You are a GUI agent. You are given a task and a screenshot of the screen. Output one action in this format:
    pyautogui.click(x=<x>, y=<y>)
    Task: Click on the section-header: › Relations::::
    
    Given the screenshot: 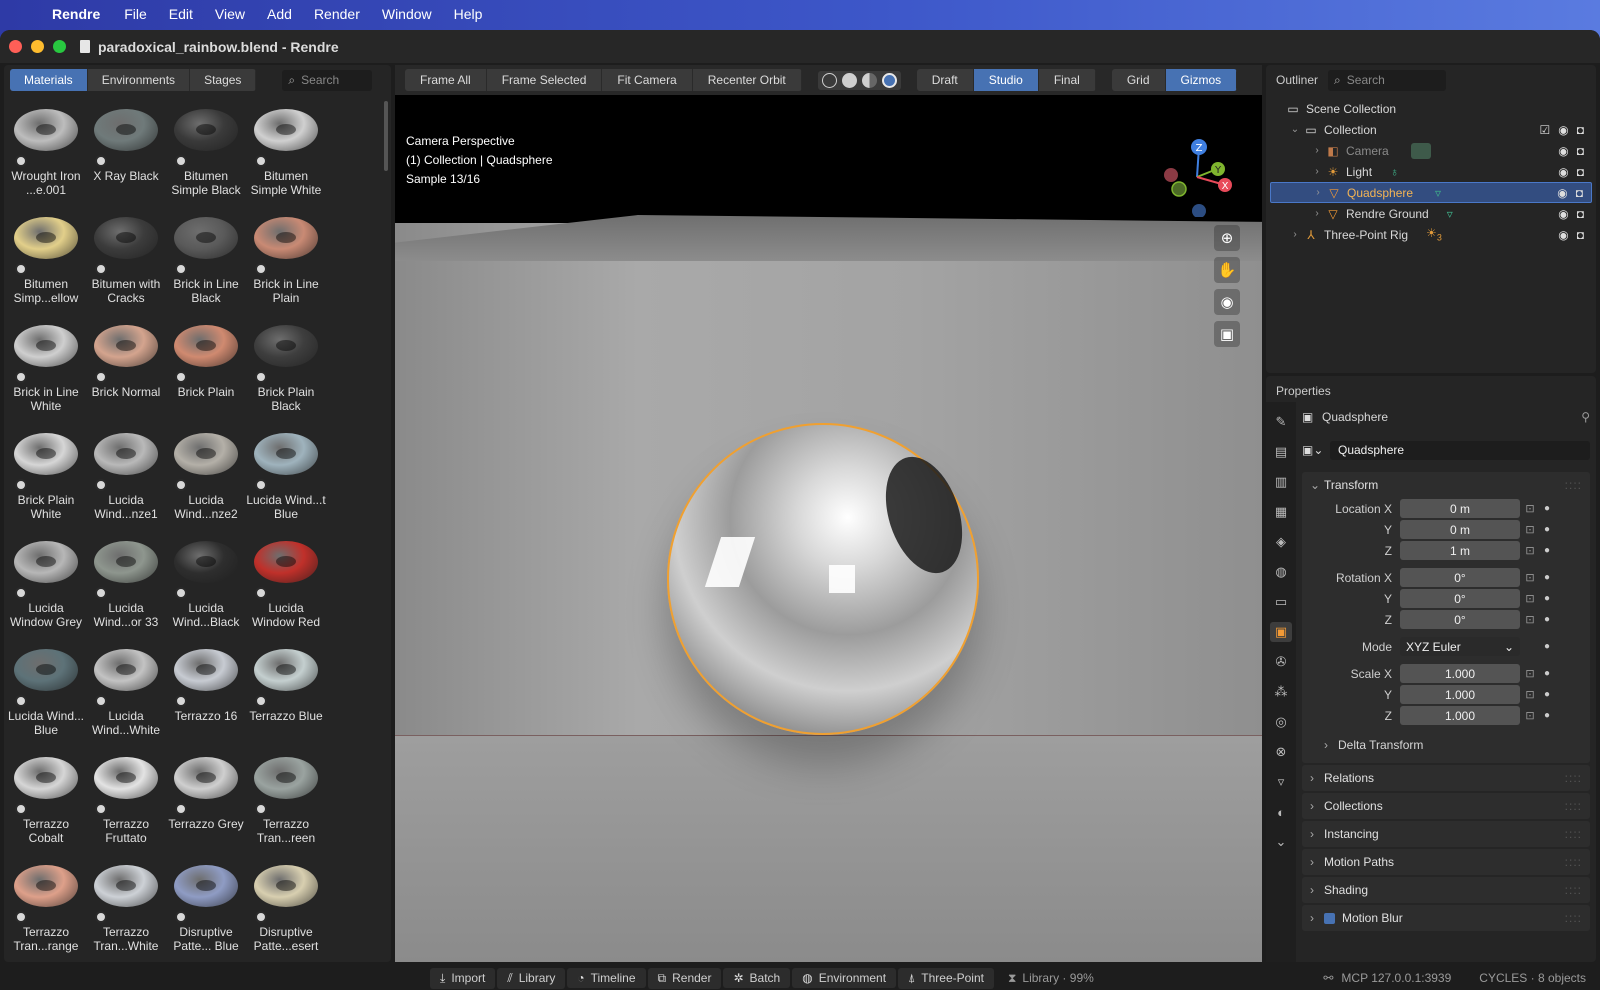 What is the action you would take?
    pyautogui.click(x=1446, y=778)
    